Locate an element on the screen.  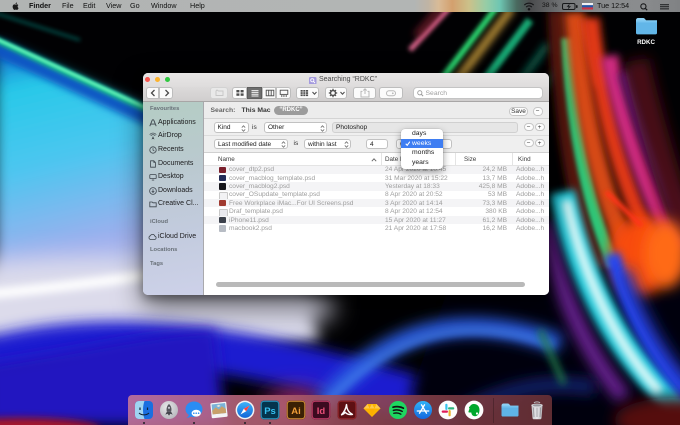
svg-text: Ps is located at coordinates (270, 411).